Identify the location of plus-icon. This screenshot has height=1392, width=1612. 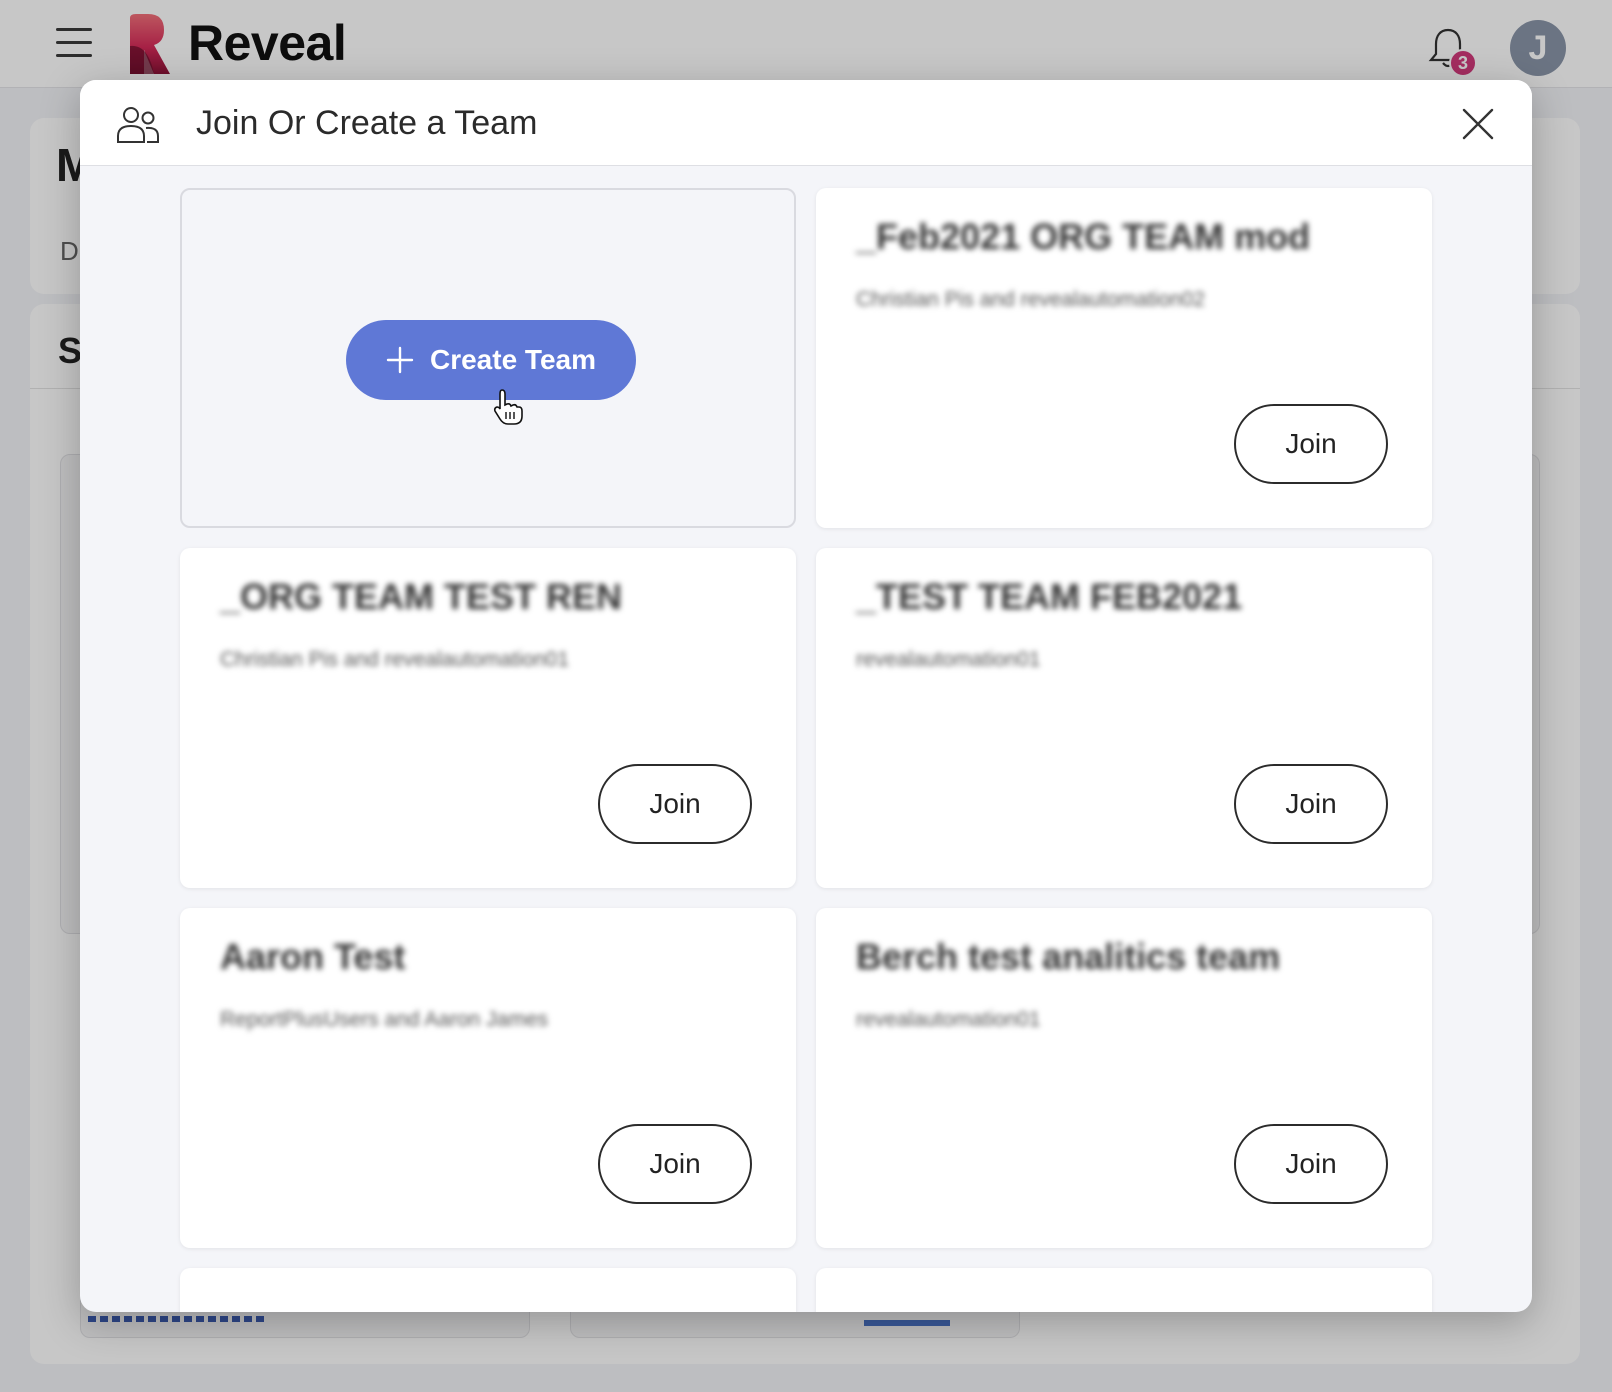
(400, 360).